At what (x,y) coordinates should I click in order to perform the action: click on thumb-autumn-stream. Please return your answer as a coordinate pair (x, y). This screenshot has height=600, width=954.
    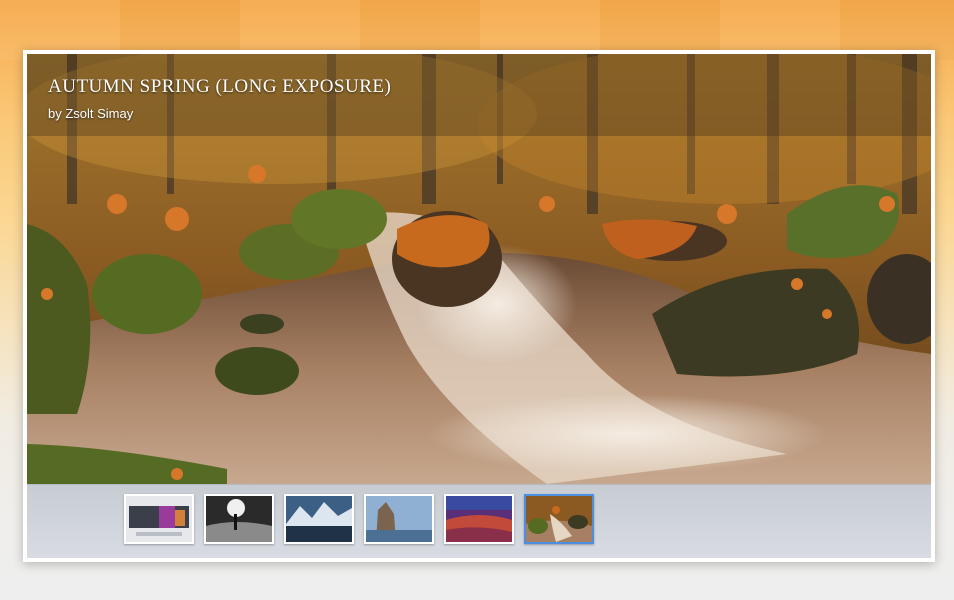
    Looking at the image, I should click on (559, 519).